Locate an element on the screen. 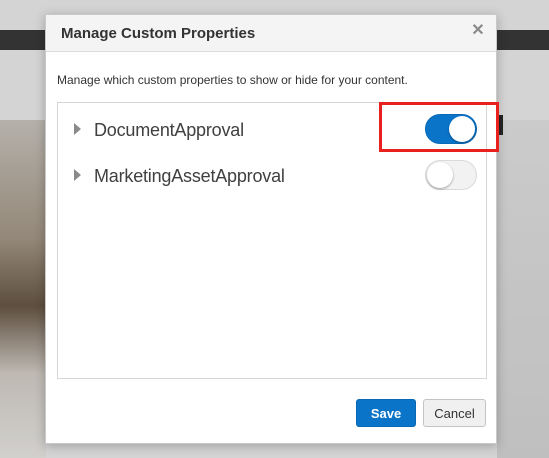 The width and height of the screenshot is (549, 458). cancel-button: Cancel is located at coordinates (454, 413).